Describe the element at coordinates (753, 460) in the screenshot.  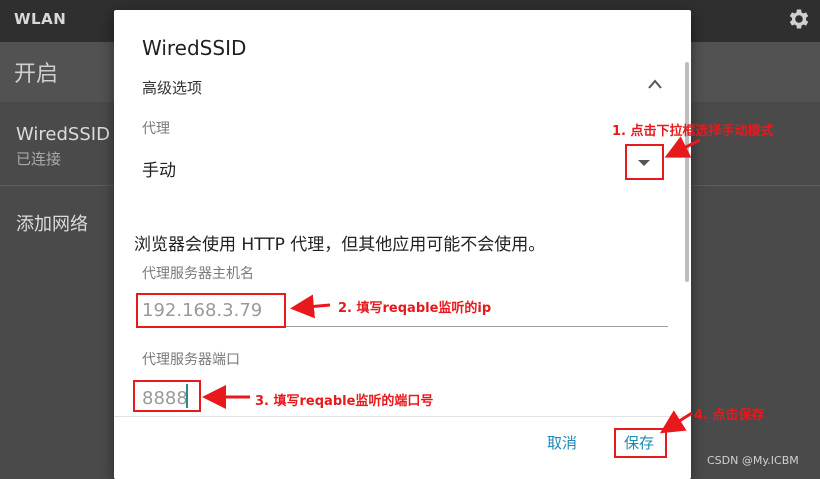
I see `watermark: CSDN @My.ICBM` at that location.